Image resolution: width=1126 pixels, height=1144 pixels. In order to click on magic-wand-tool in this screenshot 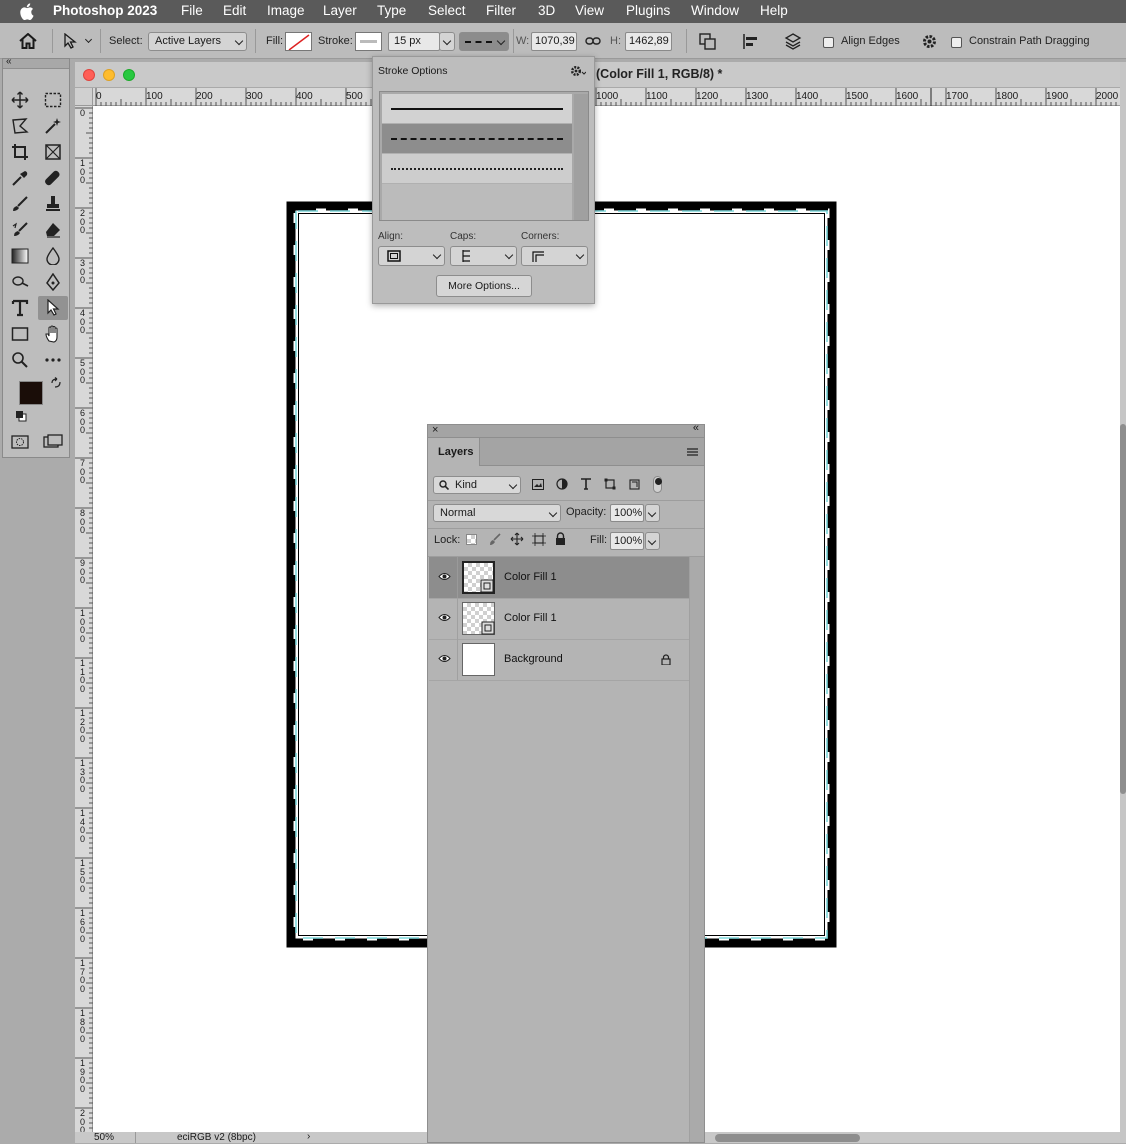, I will do `click(53, 126)`.